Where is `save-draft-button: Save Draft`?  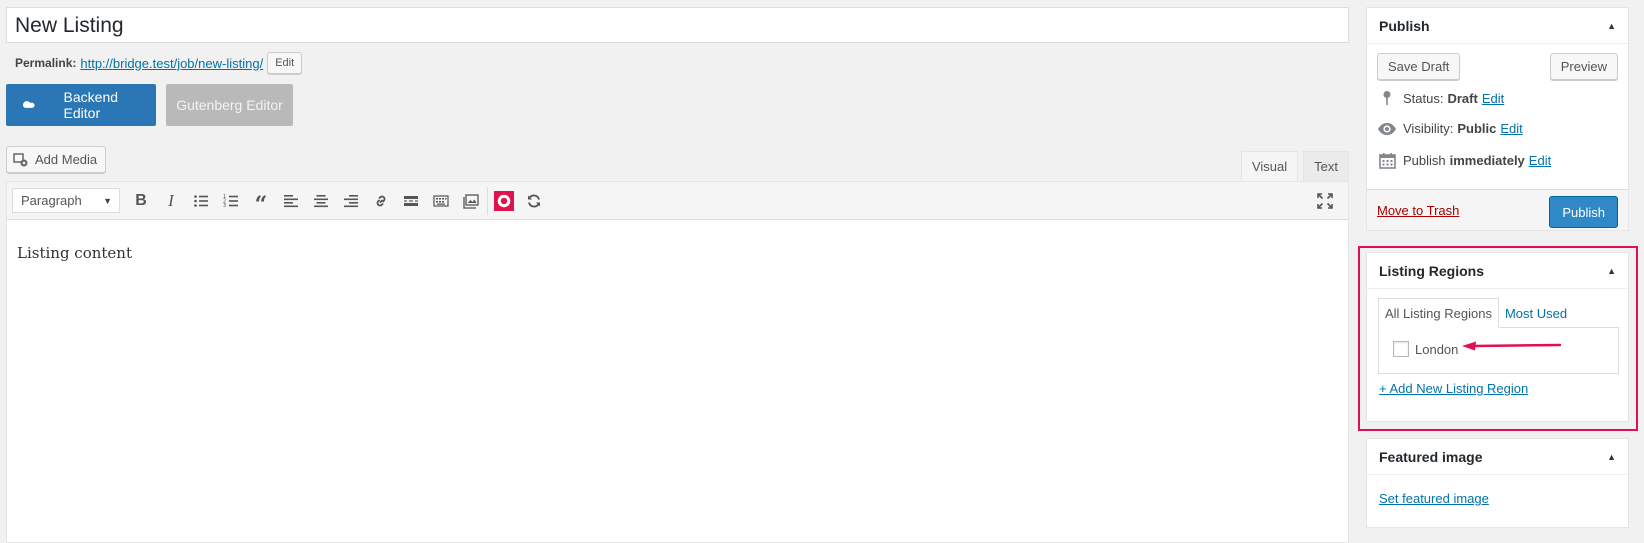 save-draft-button: Save Draft is located at coordinates (1419, 66).